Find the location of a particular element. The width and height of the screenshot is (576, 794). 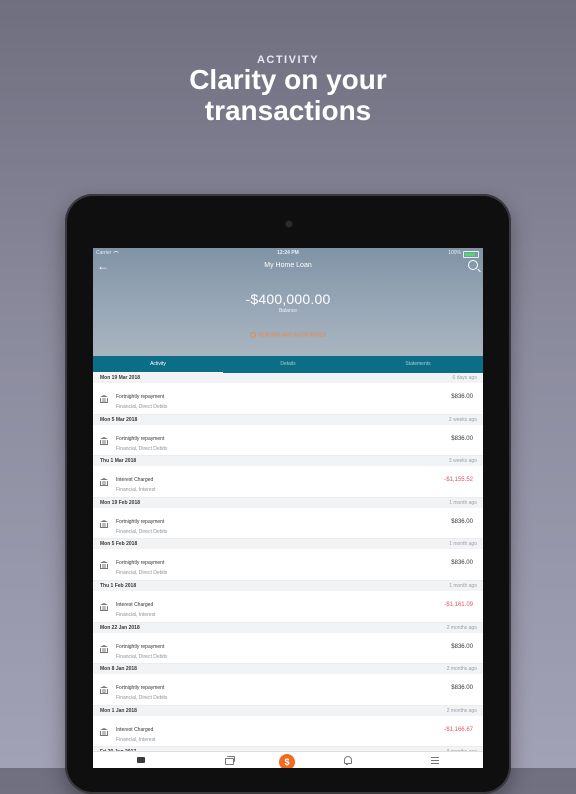

tab-details: Details is located at coordinates (288, 364).